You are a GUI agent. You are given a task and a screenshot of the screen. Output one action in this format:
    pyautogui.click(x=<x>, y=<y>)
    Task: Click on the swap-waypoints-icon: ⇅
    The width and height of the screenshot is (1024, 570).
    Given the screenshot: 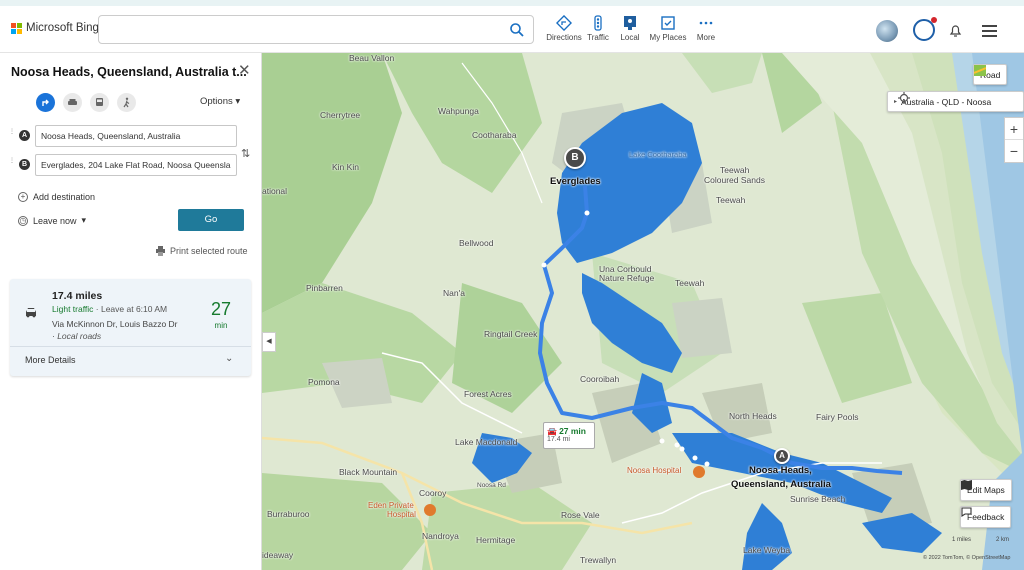 What is the action you would take?
    pyautogui.click(x=245, y=153)
    